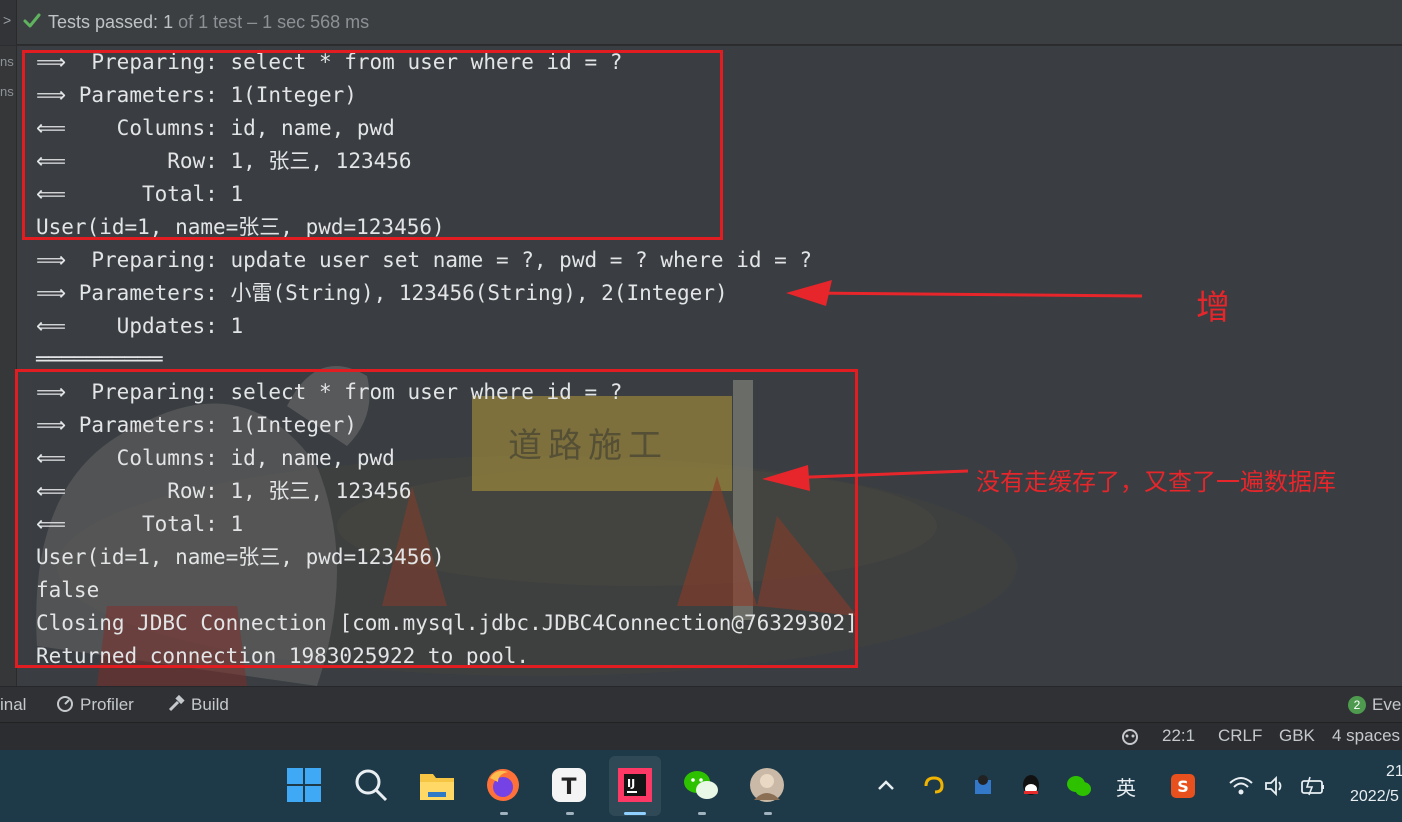  Describe the element at coordinates (271, 22) in the screenshot. I see `status-suffix: of 1 test – 1 sec 568 ms` at that location.